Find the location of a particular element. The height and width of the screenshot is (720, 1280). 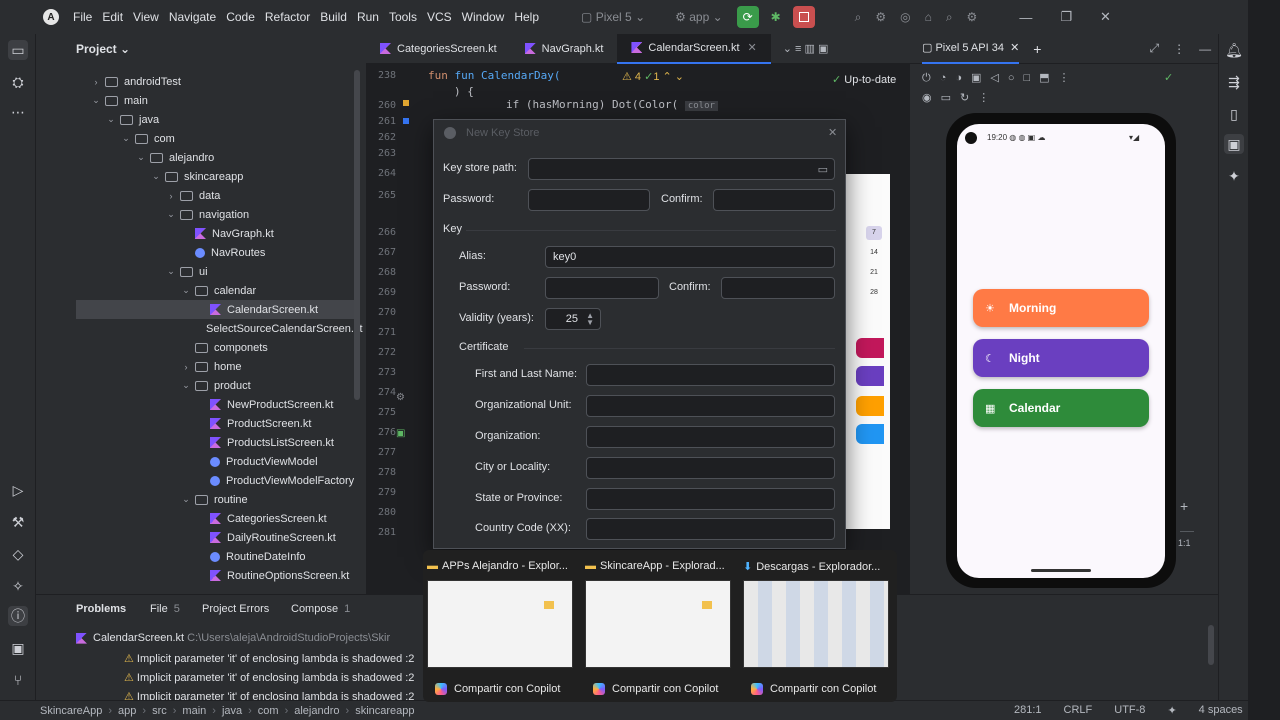

device-selector: ▢ Pixel 5 ⌄ is located at coordinates (613, 17).